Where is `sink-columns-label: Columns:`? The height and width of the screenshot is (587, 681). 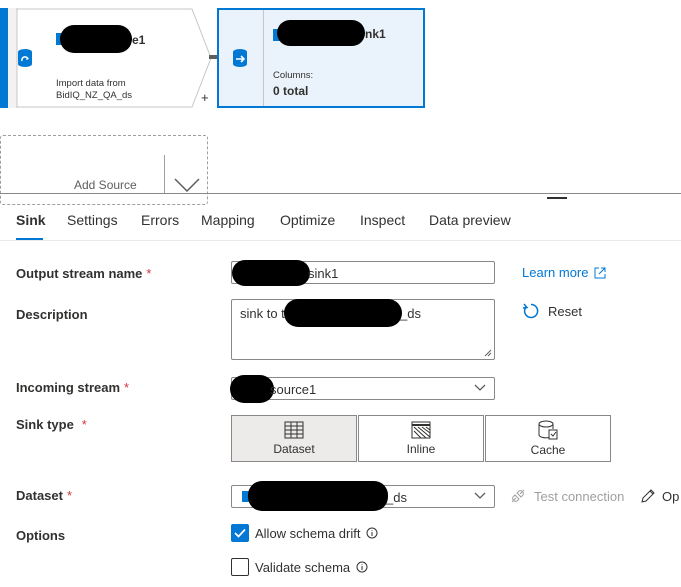
sink-columns-label: Columns: is located at coordinates (293, 75).